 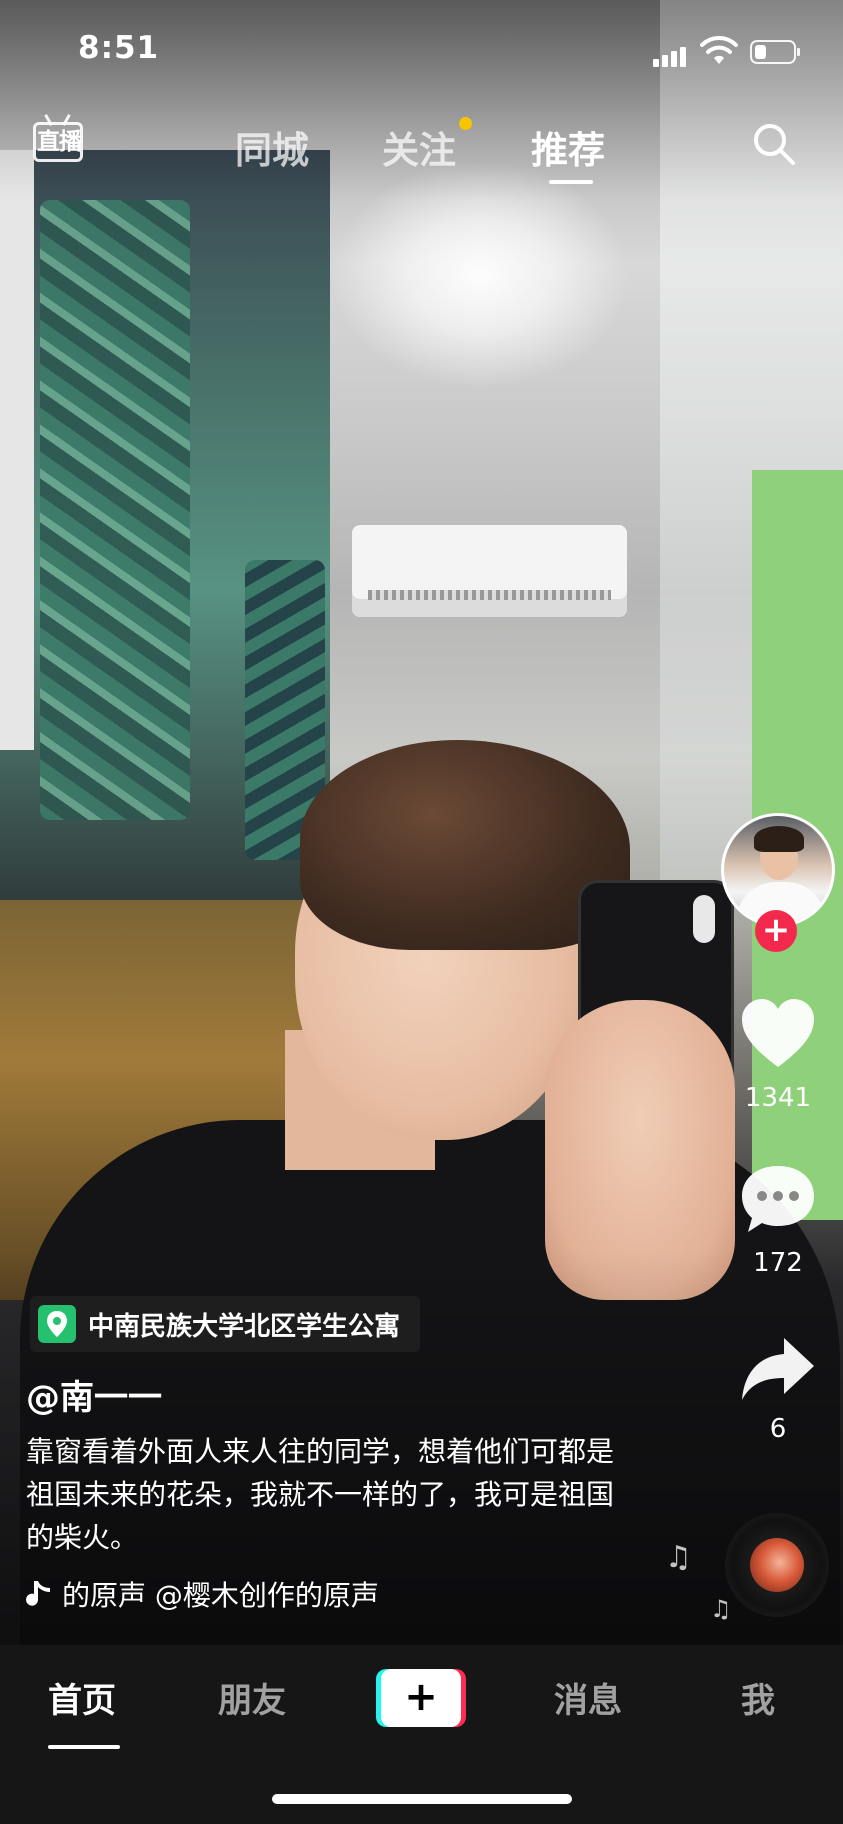 What do you see at coordinates (775, 52) in the screenshot?
I see `battery-icon` at bounding box center [775, 52].